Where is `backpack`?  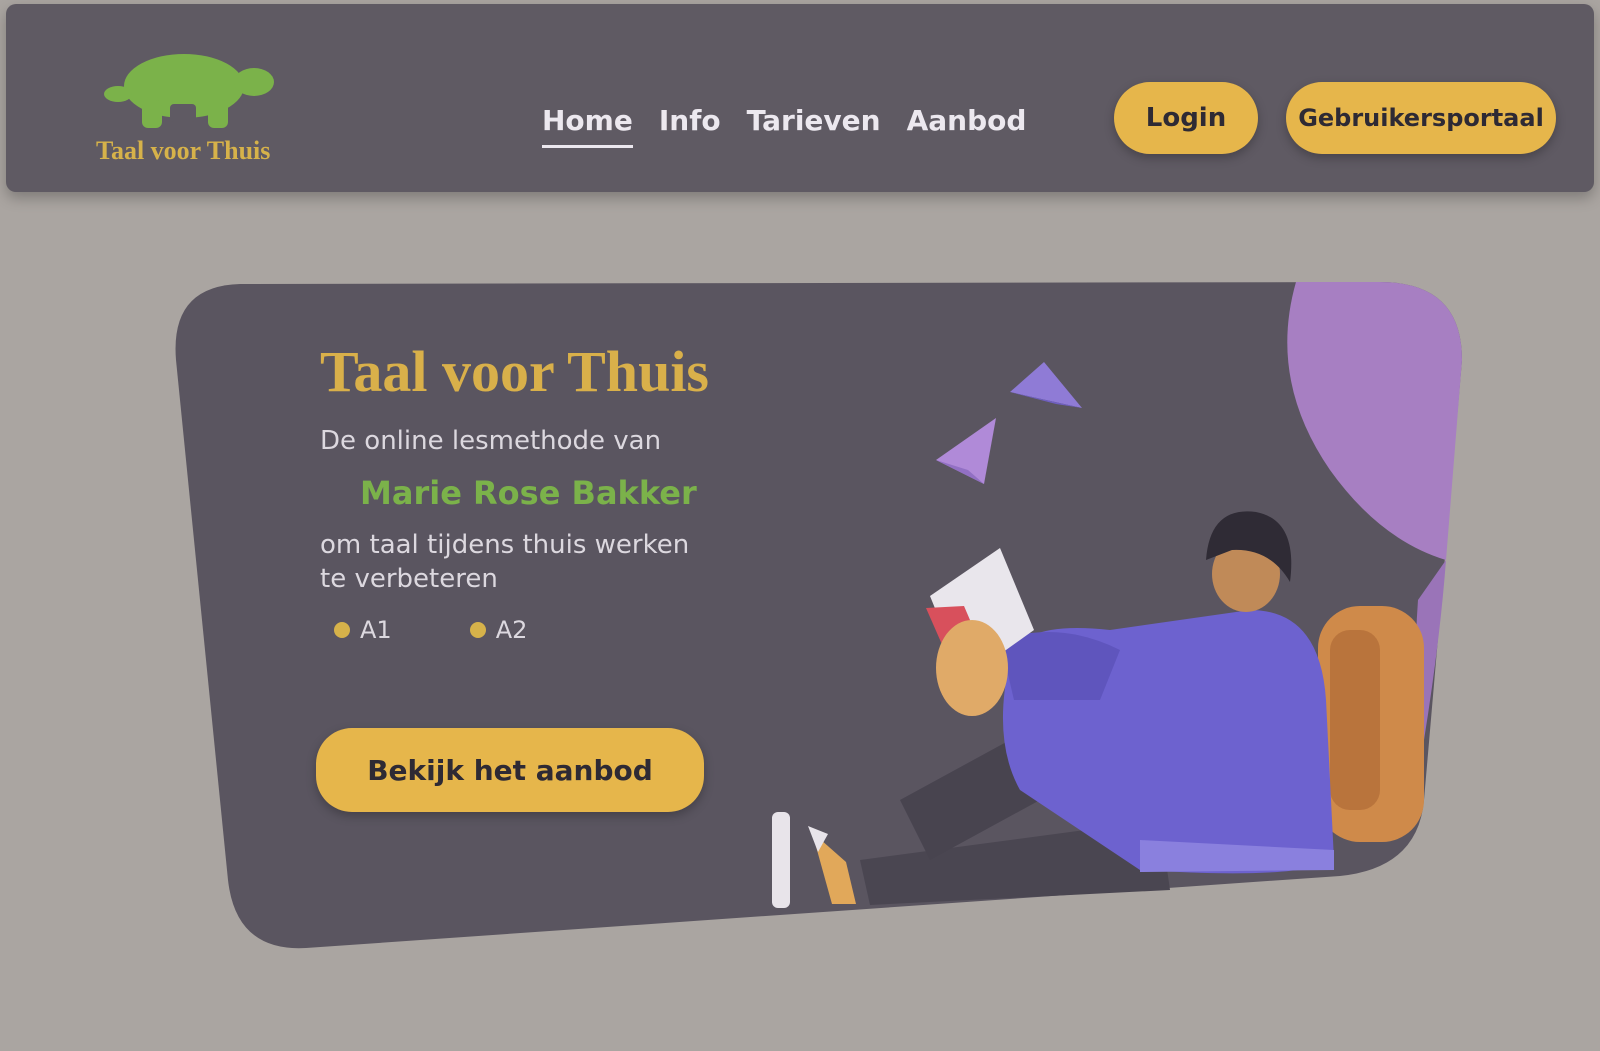 backpack is located at coordinates (1371, 724).